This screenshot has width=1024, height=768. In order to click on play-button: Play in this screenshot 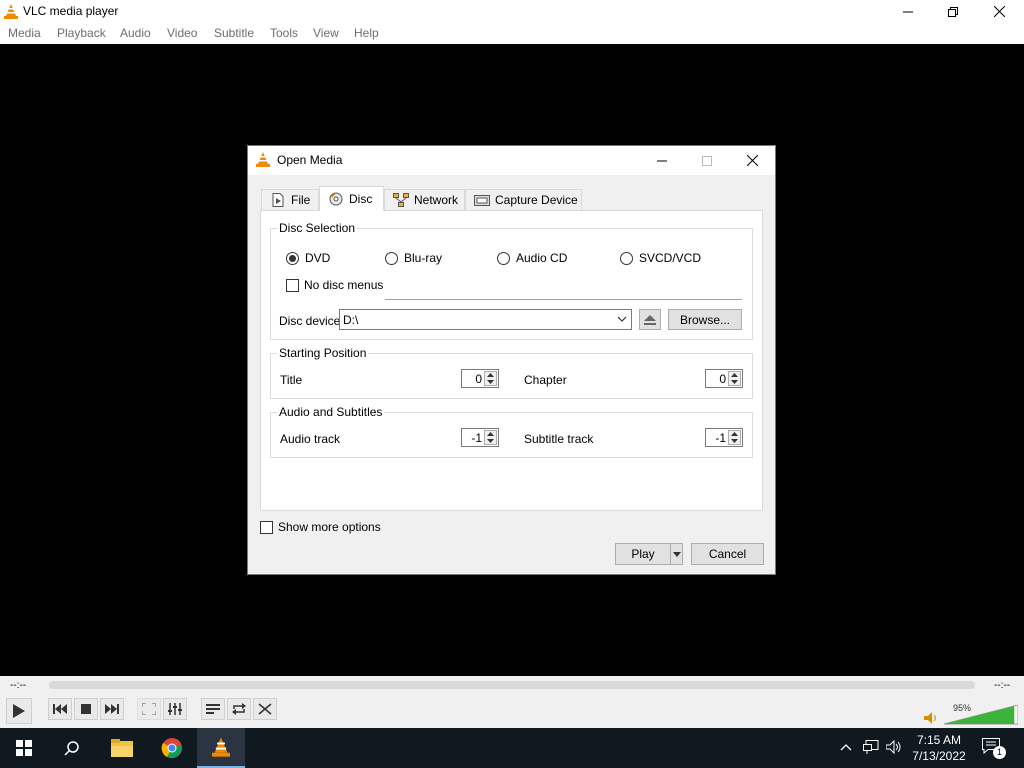, I will do `click(643, 554)`.